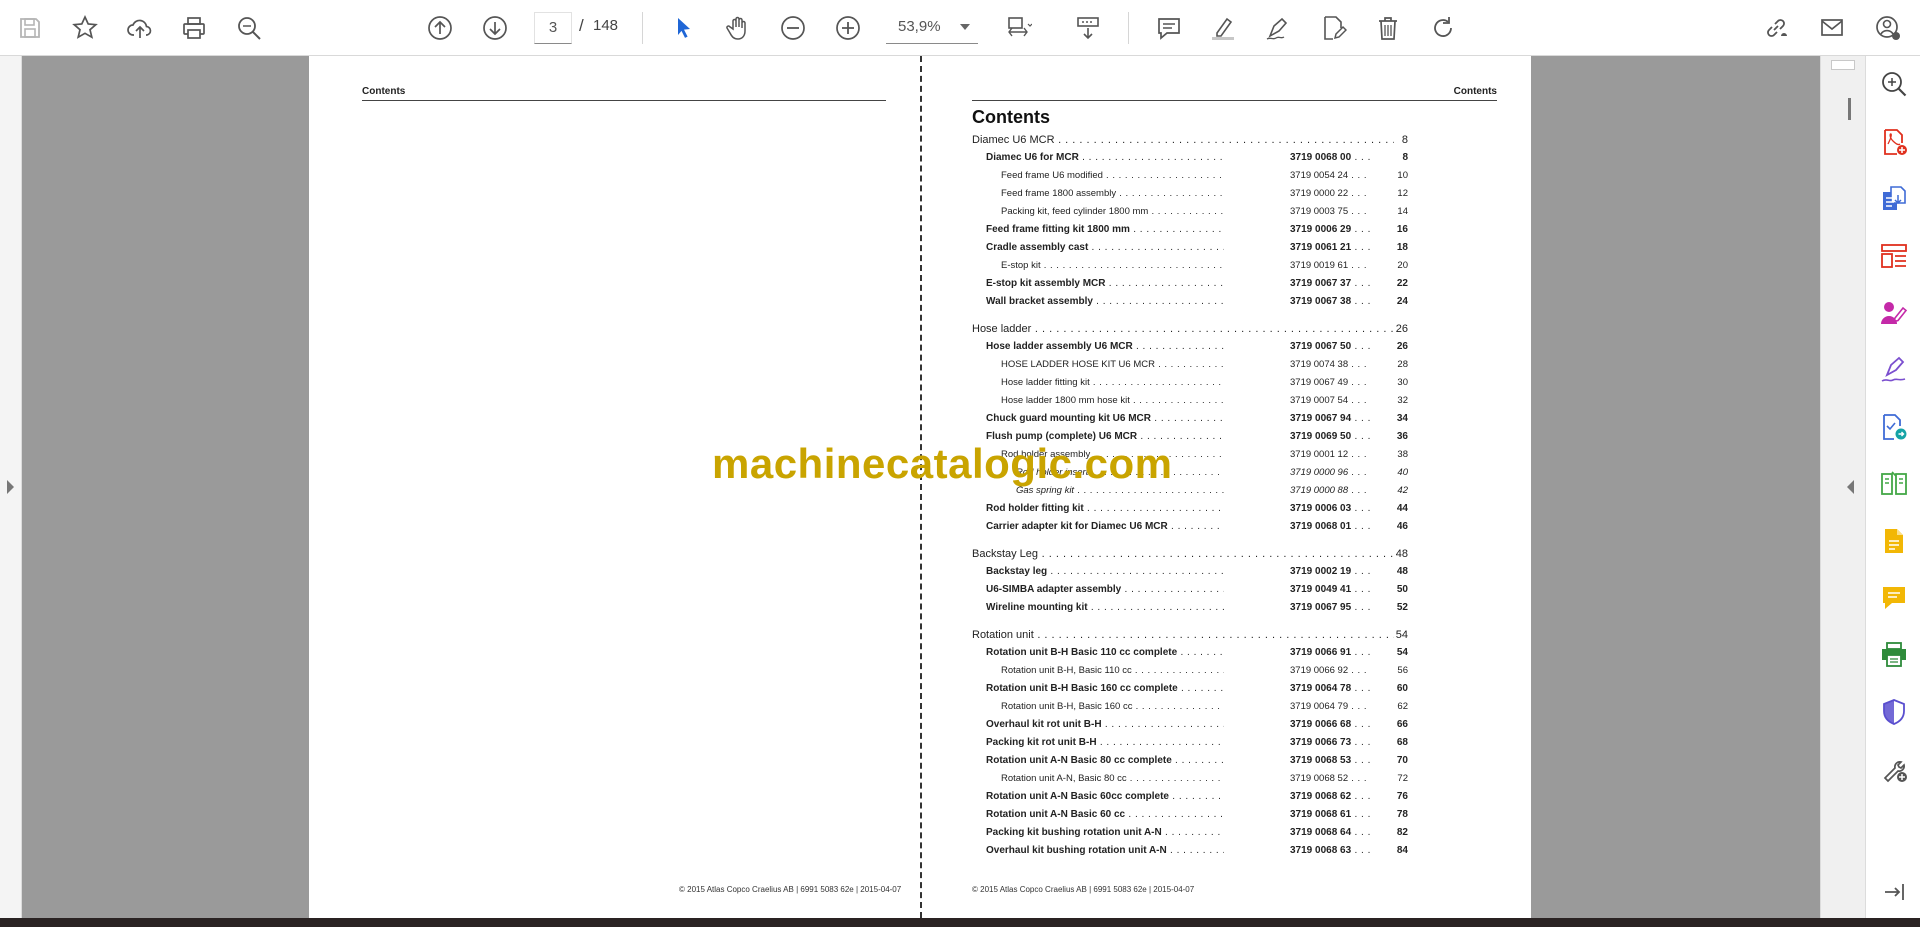  Describe the element at coordinates (1894, 142) in the screenshot. I see `create-pdf-icon` at that location.